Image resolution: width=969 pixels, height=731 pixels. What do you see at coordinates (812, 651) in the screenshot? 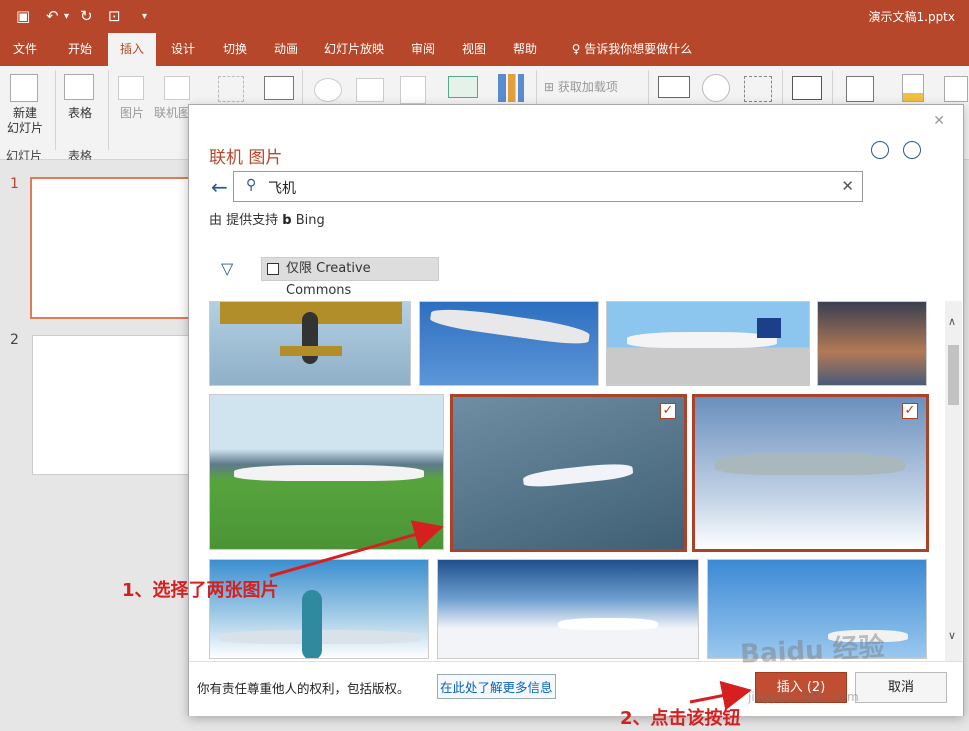
I see `baidu-watermark: Baidu 经验` at bounding box center [812, 651].